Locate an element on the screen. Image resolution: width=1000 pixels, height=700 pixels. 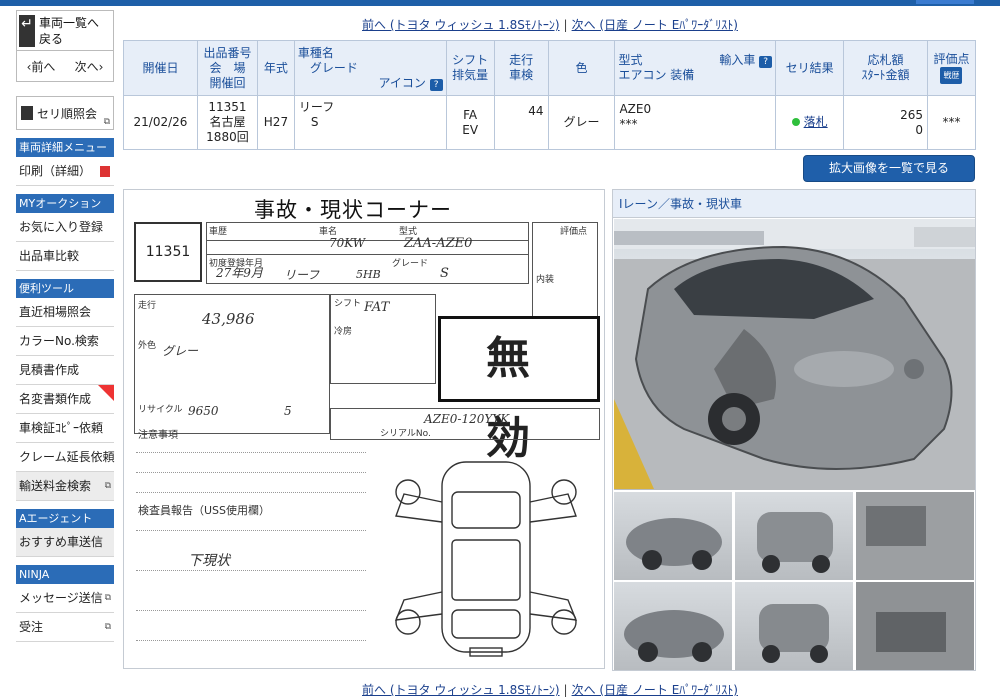
cell-venue: 名古屋 is located at coordinates (227, 122).